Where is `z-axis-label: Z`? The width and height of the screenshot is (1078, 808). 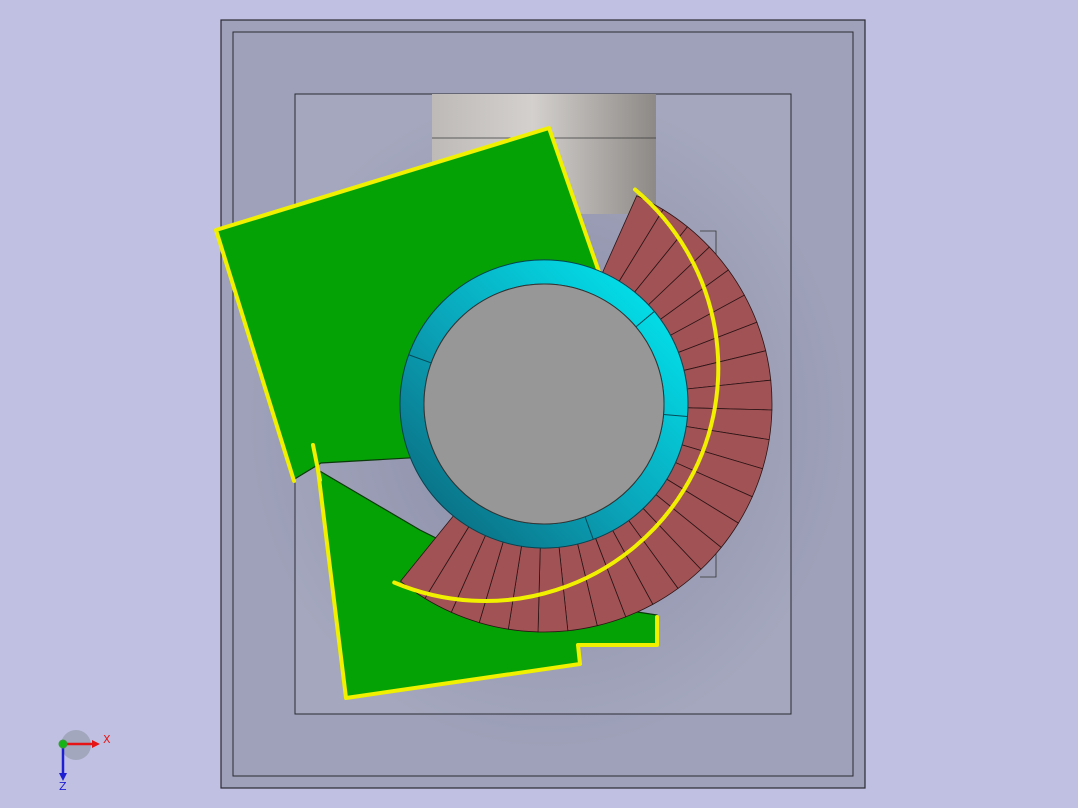 z-axis-label: Z is located at coordinates (63, 786).